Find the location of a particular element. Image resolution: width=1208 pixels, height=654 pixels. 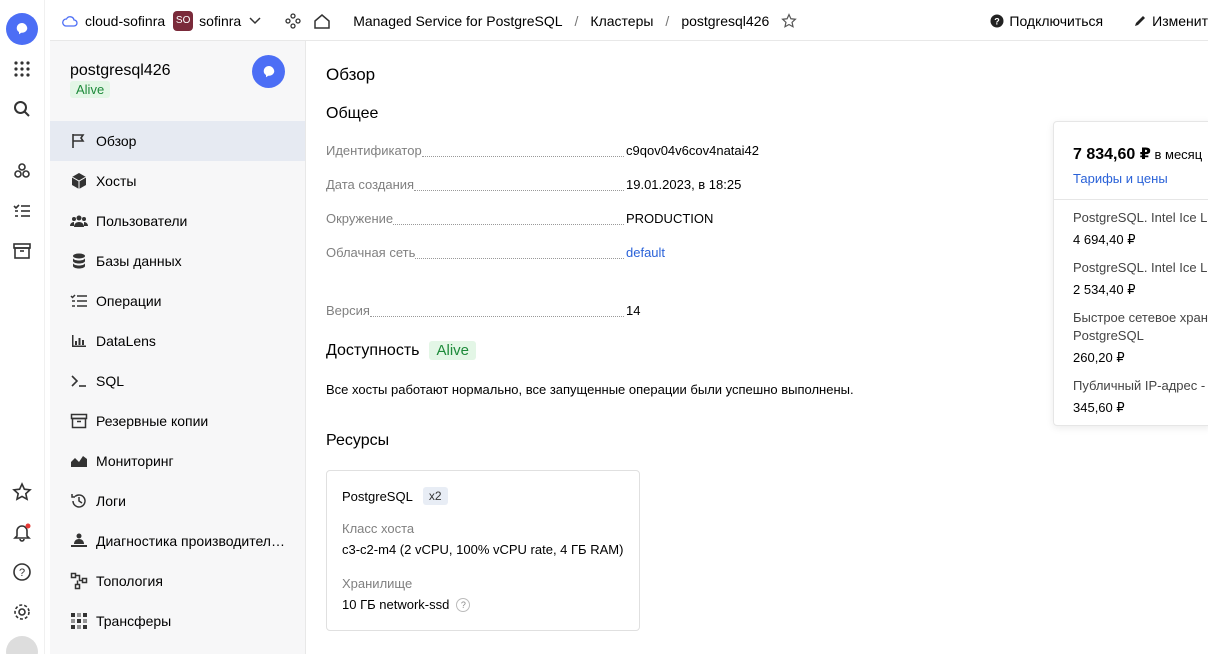

field-version: Версия 14 is located at coordinates (626, 312).